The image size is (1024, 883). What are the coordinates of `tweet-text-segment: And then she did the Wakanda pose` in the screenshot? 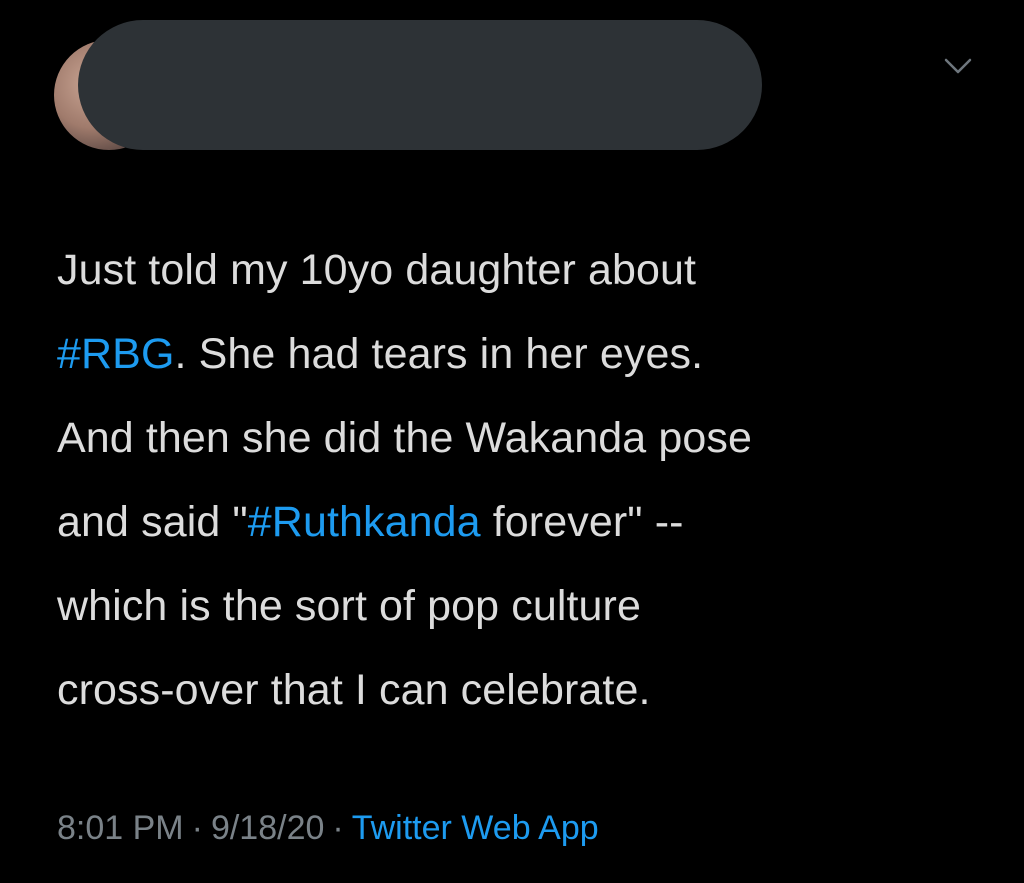 It's located at (404, 438).